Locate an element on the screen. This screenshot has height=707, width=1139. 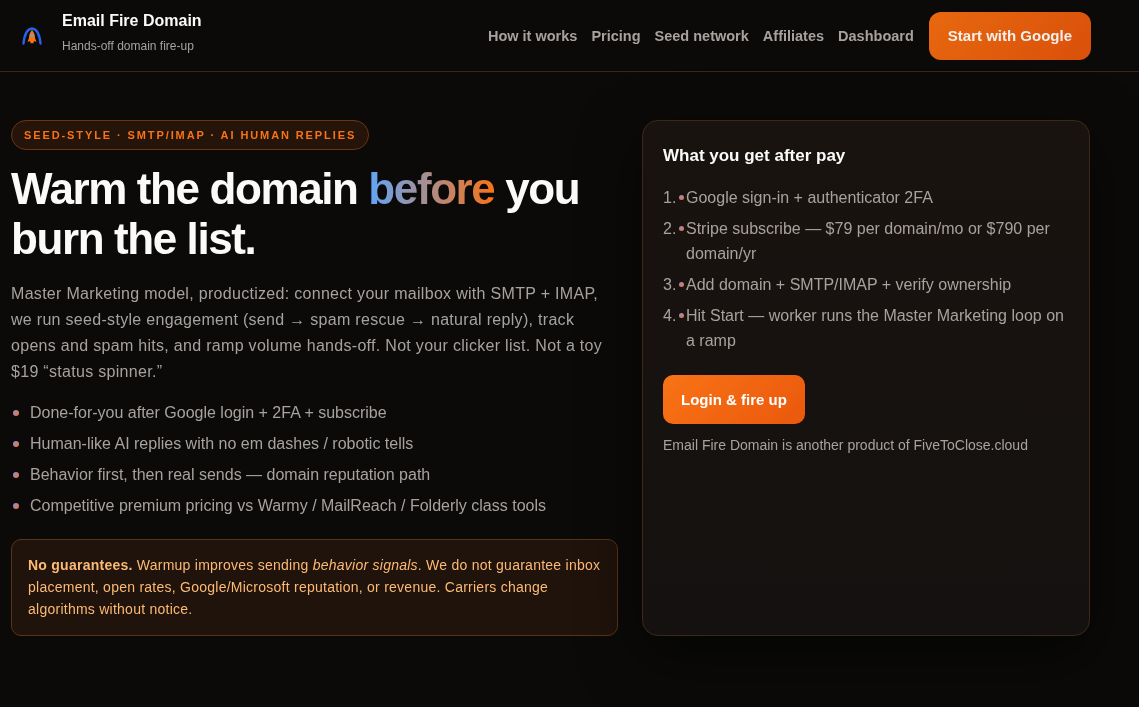
headline: Warm the domain before you burn the list. is located at coordinates (296, 214).